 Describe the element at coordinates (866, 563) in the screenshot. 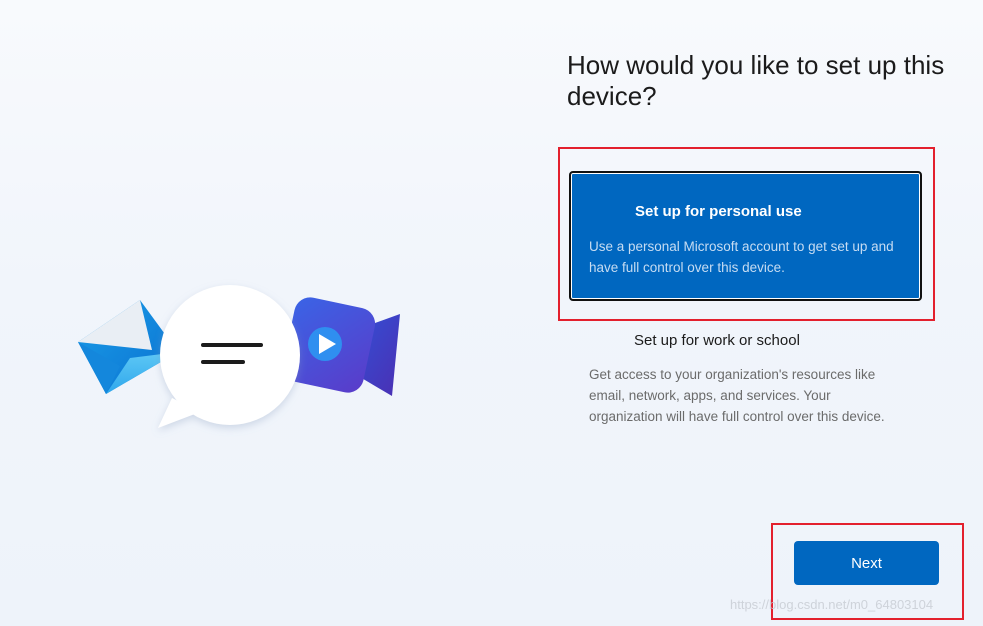

I see `next-button: Next` at that location.